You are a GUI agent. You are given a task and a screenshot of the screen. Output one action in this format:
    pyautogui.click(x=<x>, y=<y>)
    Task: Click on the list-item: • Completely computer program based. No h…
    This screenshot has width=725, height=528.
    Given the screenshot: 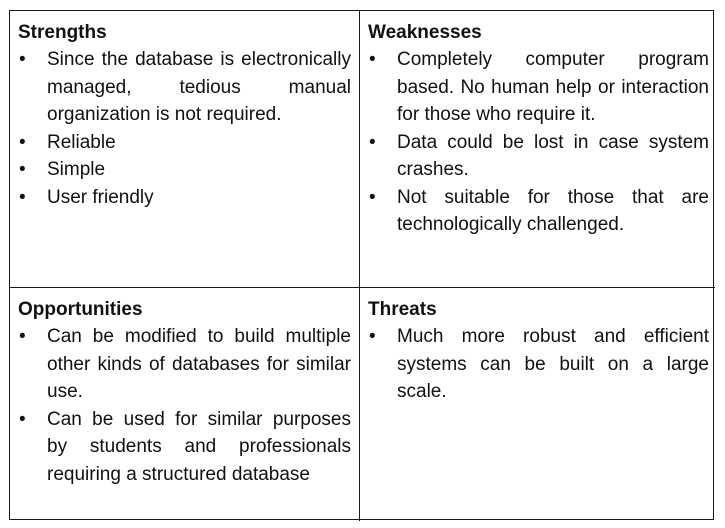 What is the action you would take?
    pyautogui.click(x=538, y=87)
    